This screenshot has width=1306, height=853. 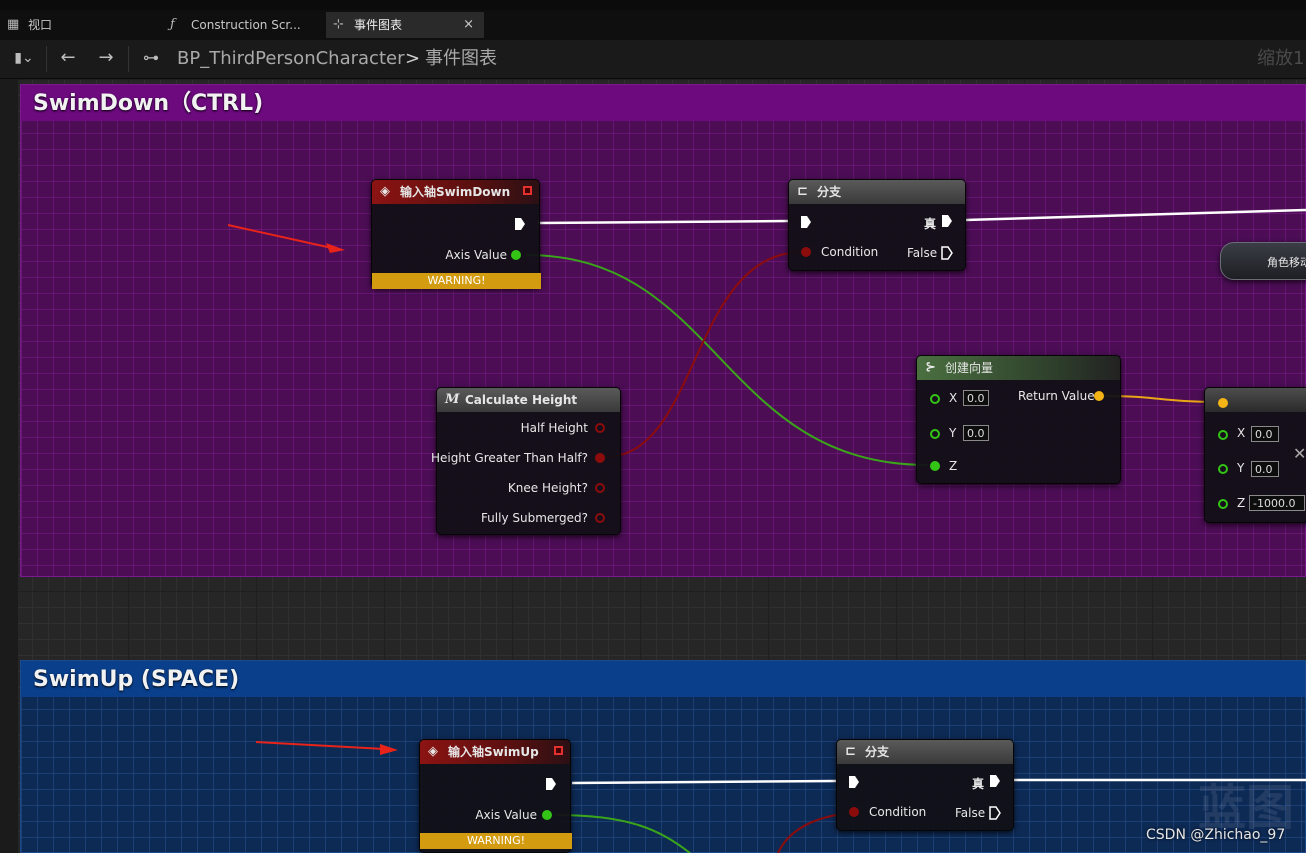 What do you see at coordinates (1223, 403) in the screenshot?
I see `vector-in-pin` at bounding box center [1223, 403].